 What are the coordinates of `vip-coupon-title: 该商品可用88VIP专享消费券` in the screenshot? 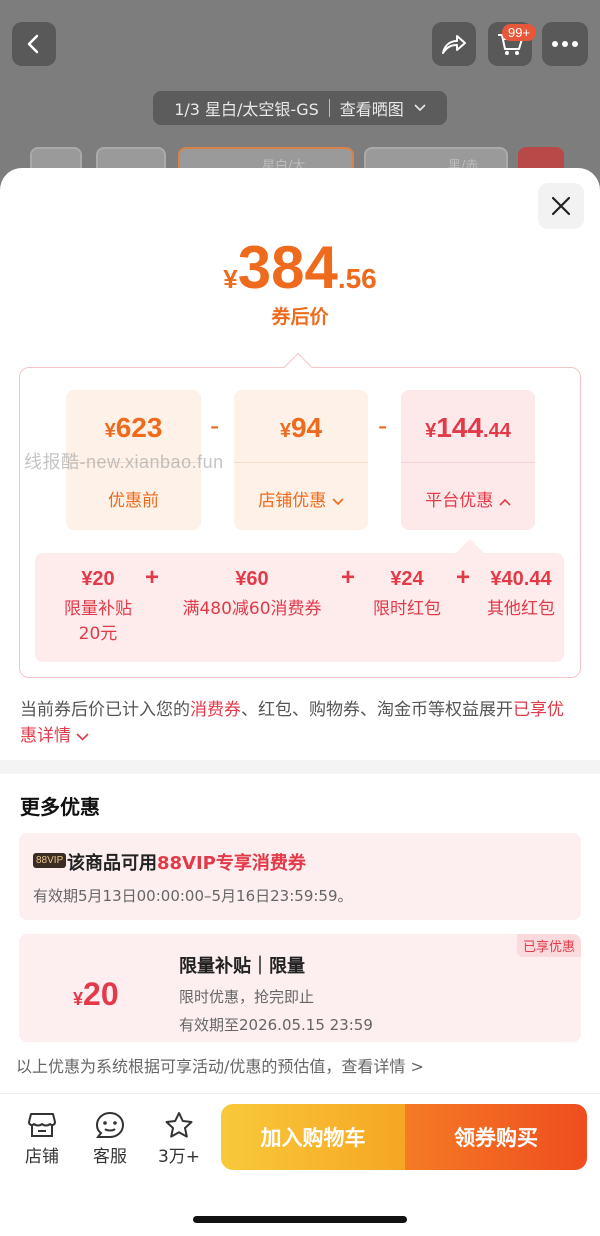 It's located at (186, 862).